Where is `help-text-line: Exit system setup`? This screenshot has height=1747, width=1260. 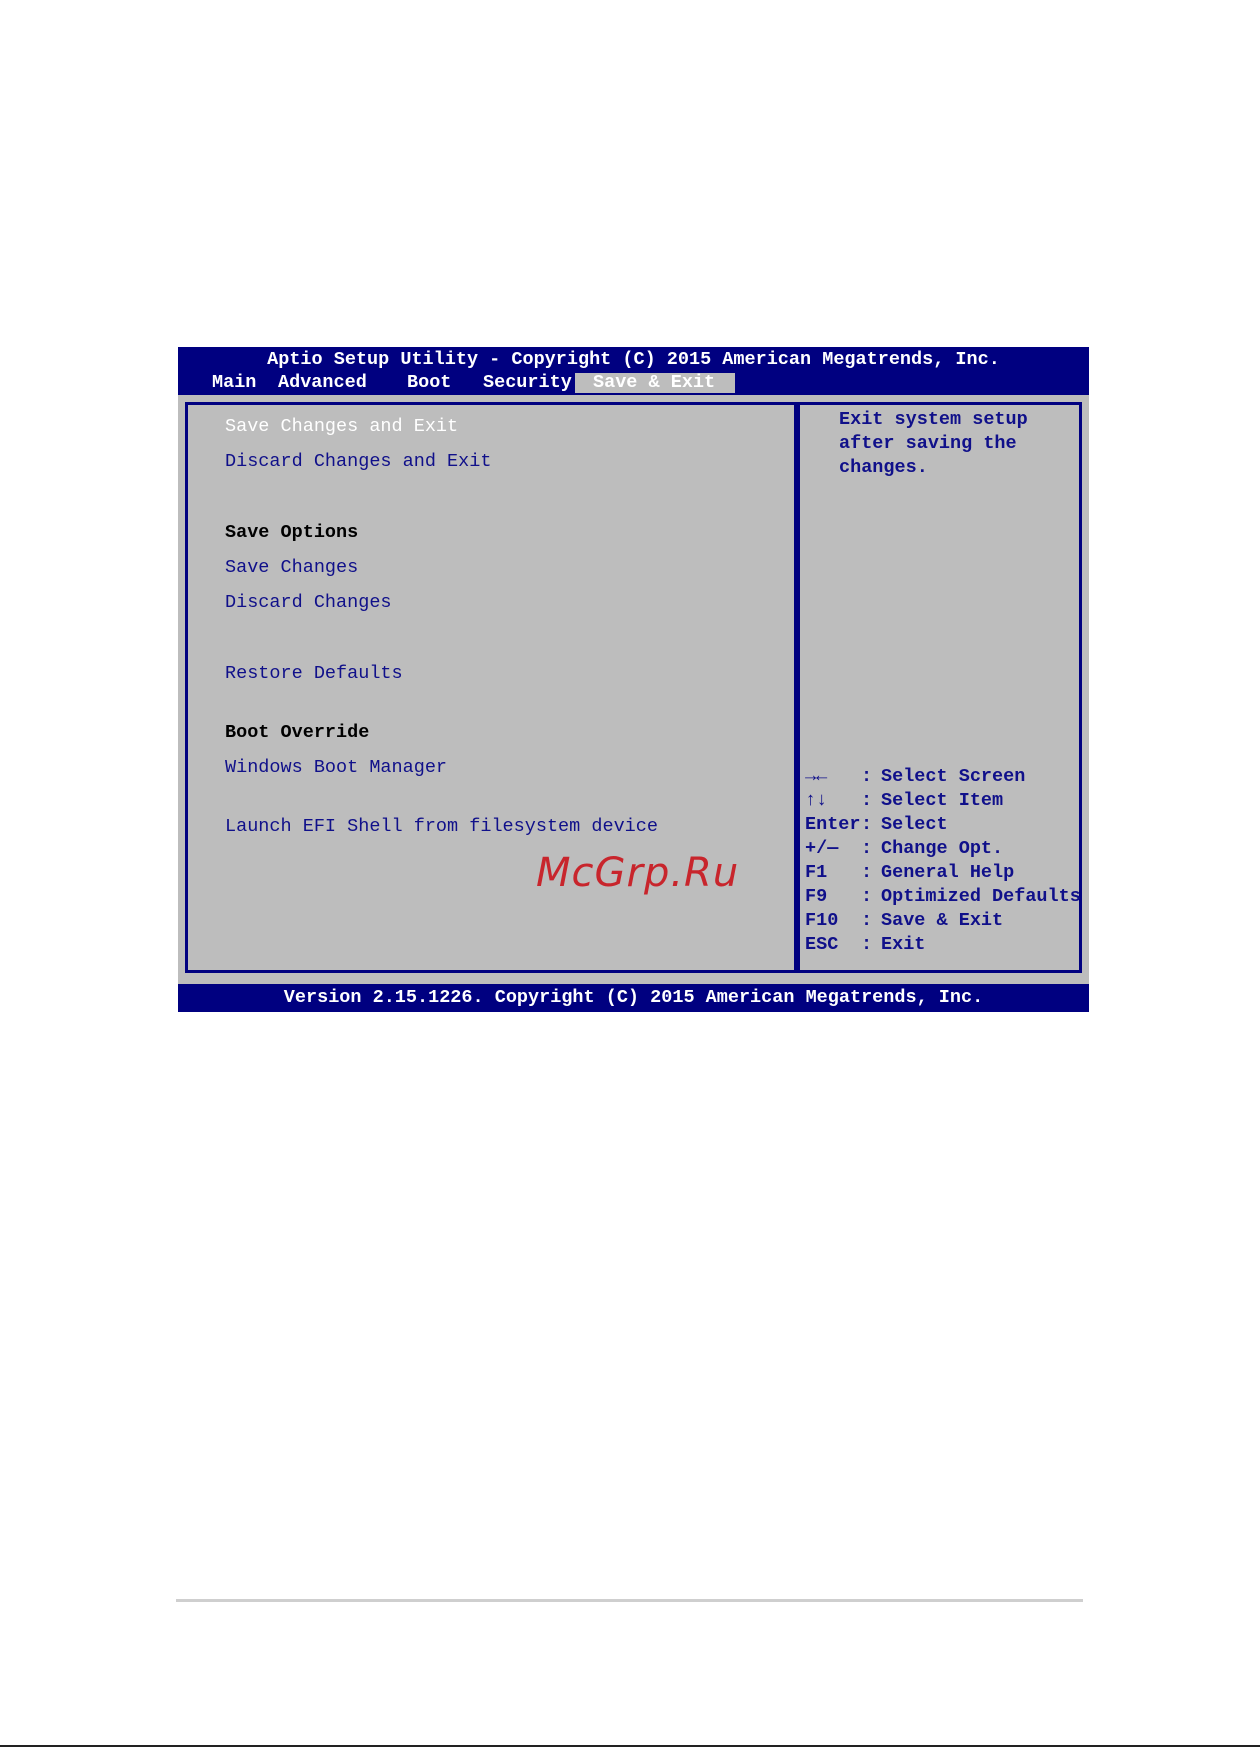 help-text-line: Exit system setup is located at coordinates (933, 419).